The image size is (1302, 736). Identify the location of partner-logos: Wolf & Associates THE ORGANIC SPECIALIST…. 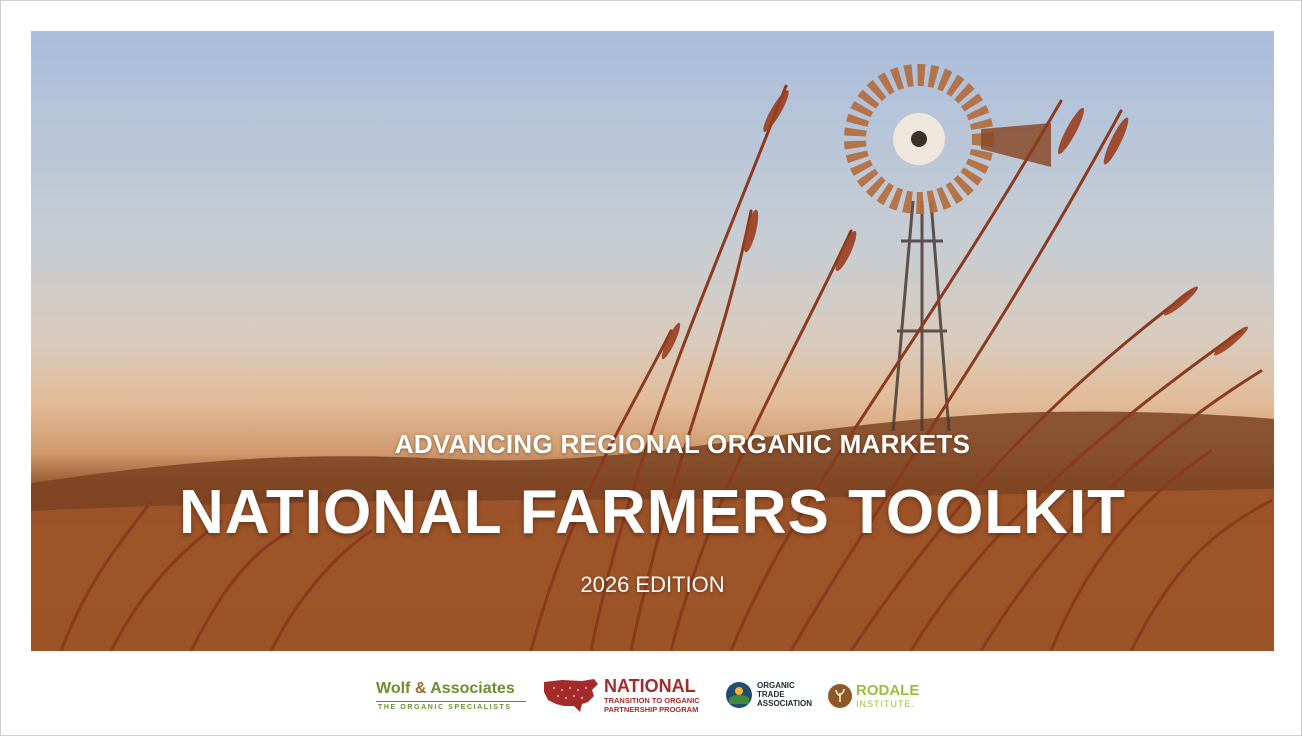
(655, 696).